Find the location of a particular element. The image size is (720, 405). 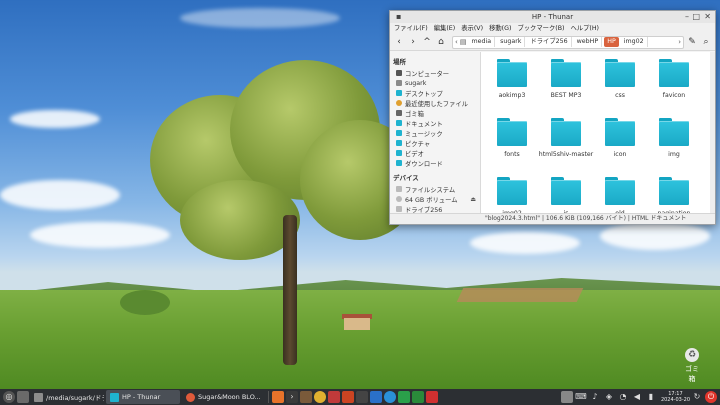

menu-help: ヘルプ(H) is located at coordinates (584, 28).